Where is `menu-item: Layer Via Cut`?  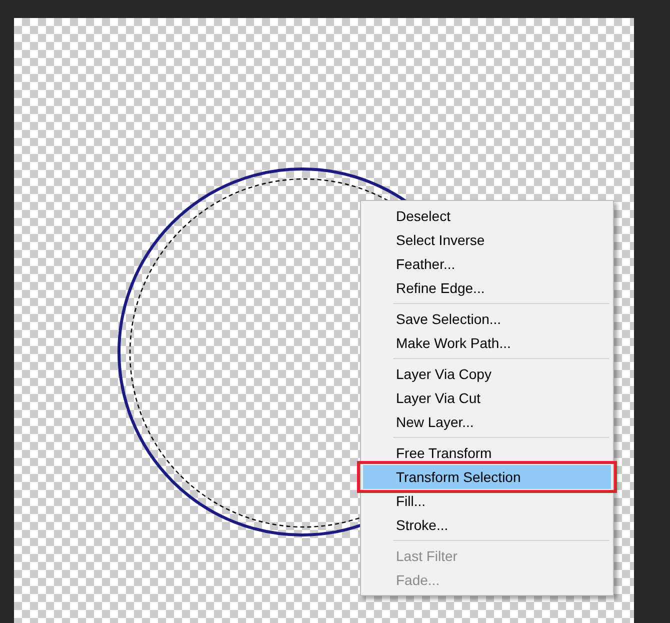 menu-item: Layer Via Cut is located at coordinates (487, 398).